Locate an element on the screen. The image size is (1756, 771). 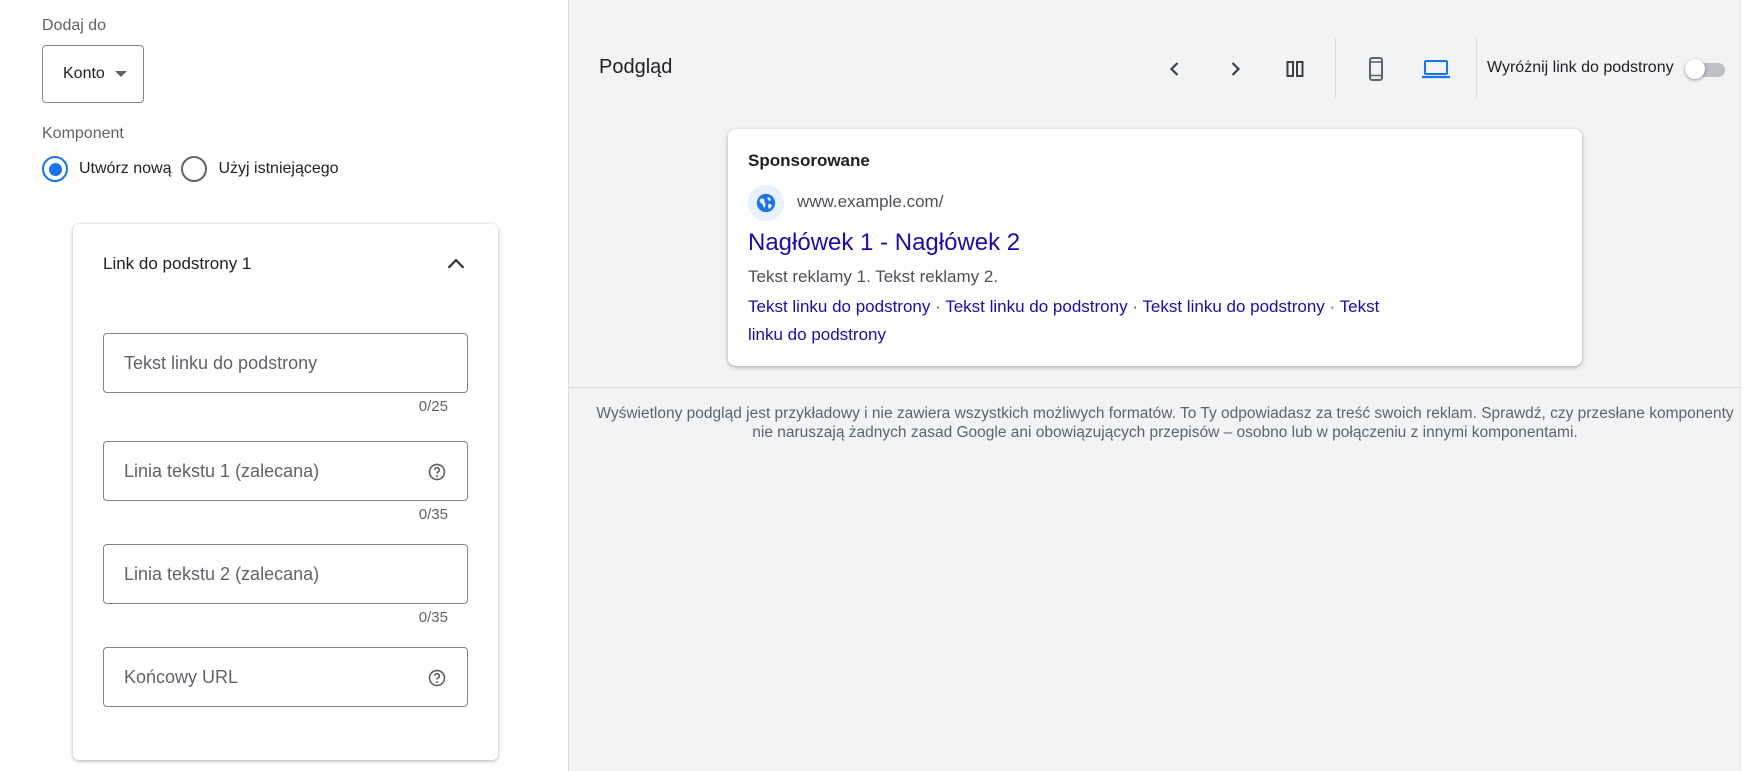
component-radio-group: Utwórz nową Użyj istniejącego is located at coordinates (190, 169).